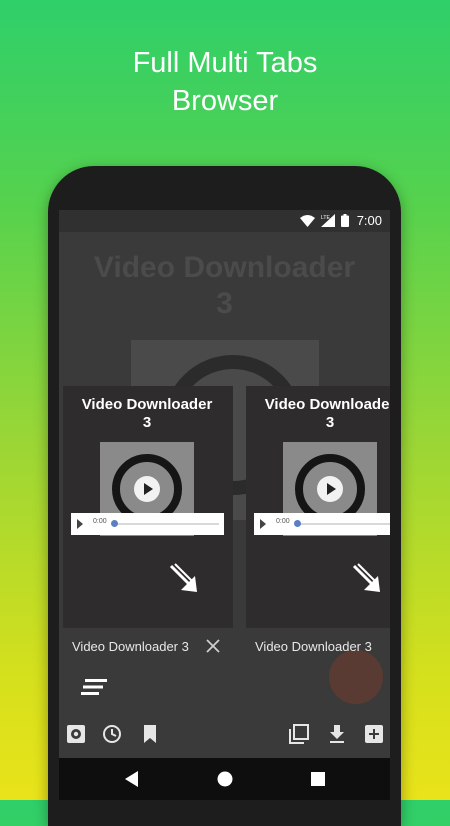  What do you see at coordinates (225, 101) in the screenshot?
I see `headline-line-2: Browser` at bounding box center [225, 101].